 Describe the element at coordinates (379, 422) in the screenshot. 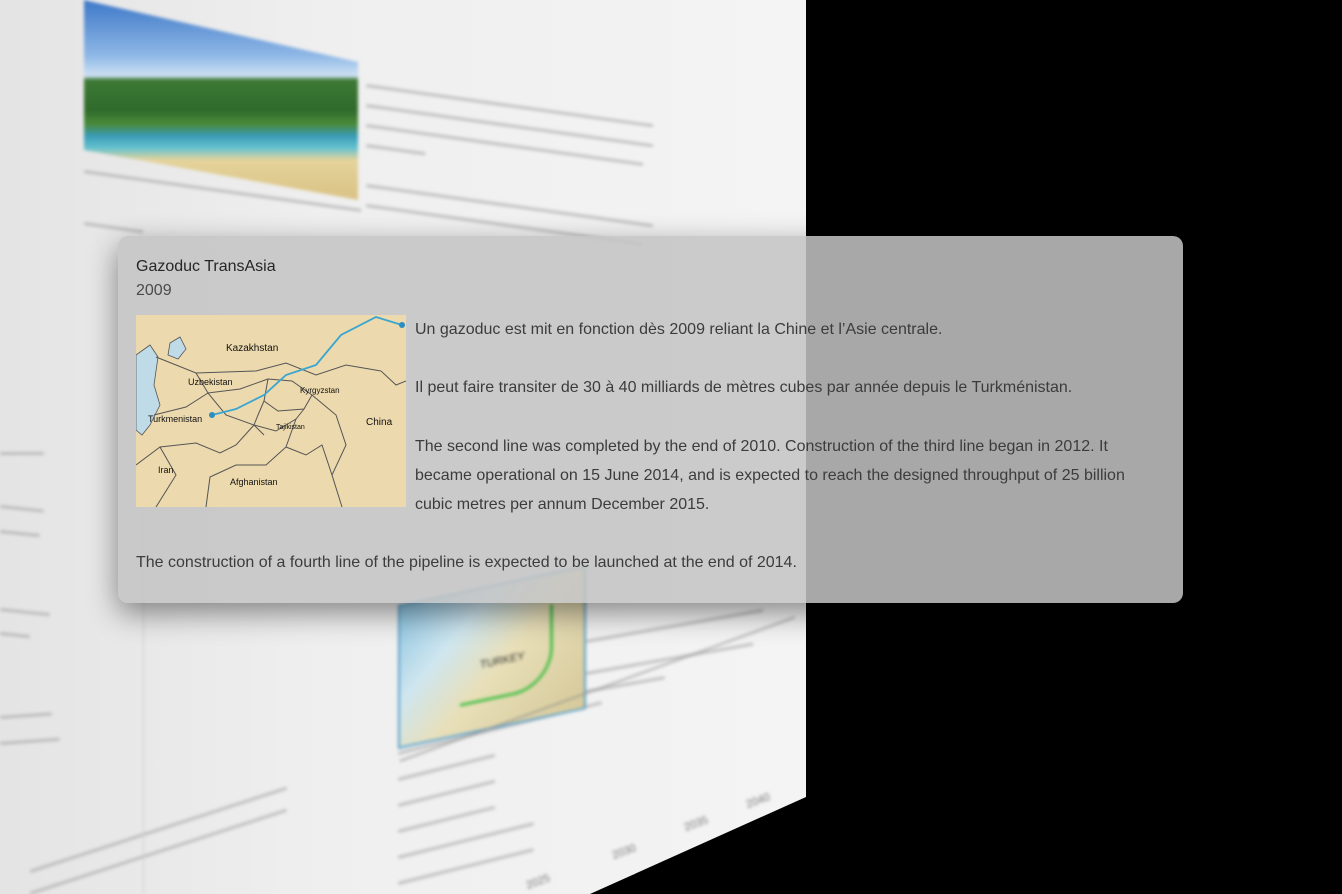

I see `map-label: China` at that location.